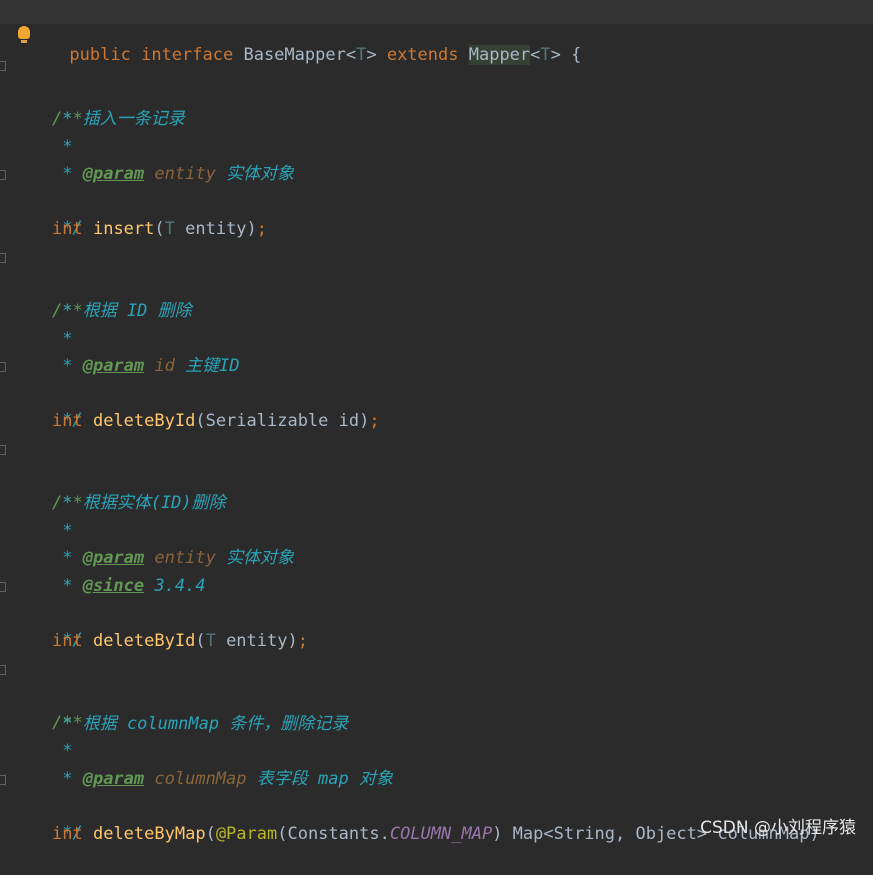 The width and height of the screenshot is (873, 875). What do you see at coordinates (436, 488) in the screenshot?
I see `code-line: * 根据实体(ID)删除` at bounding box center [436, 488].